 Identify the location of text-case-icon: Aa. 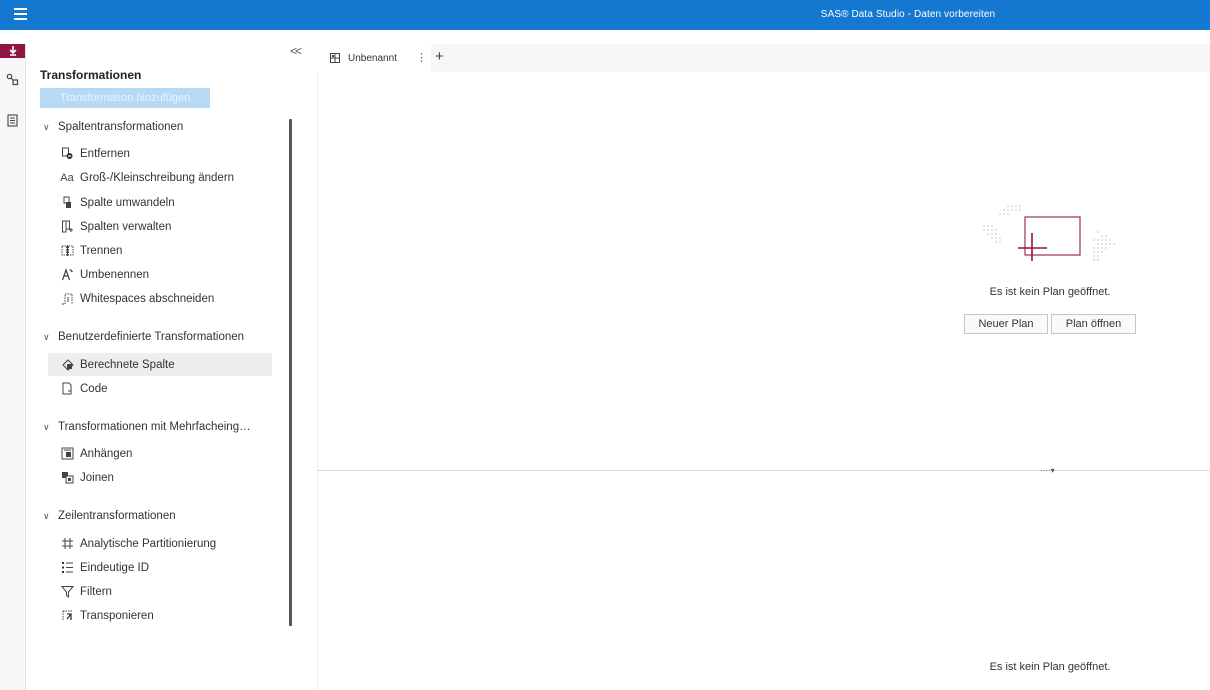
(67, 177).